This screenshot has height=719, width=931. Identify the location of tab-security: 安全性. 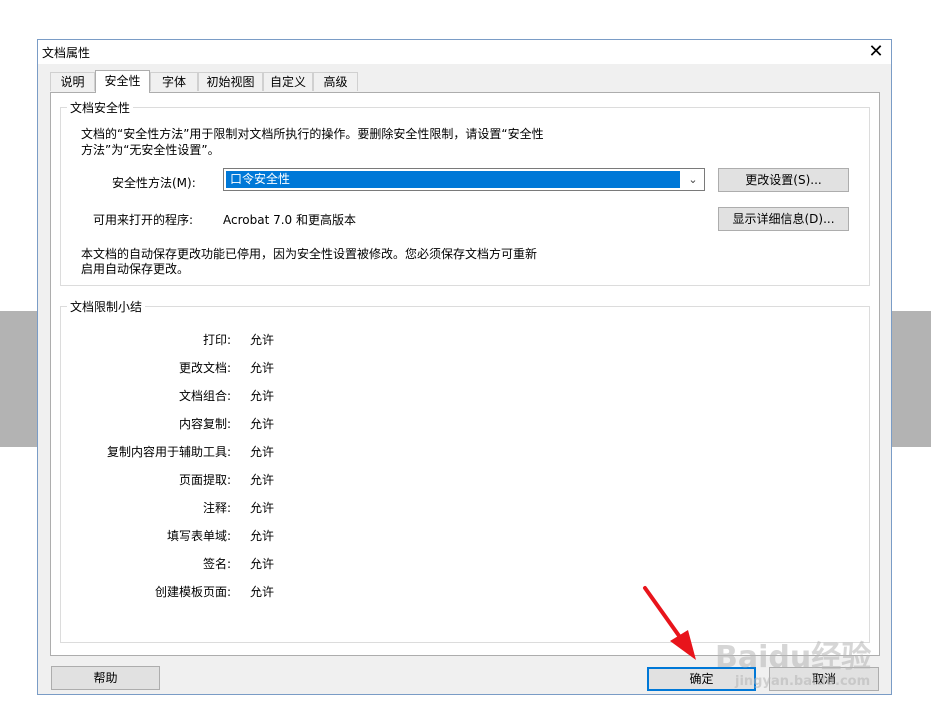
(122, 81).